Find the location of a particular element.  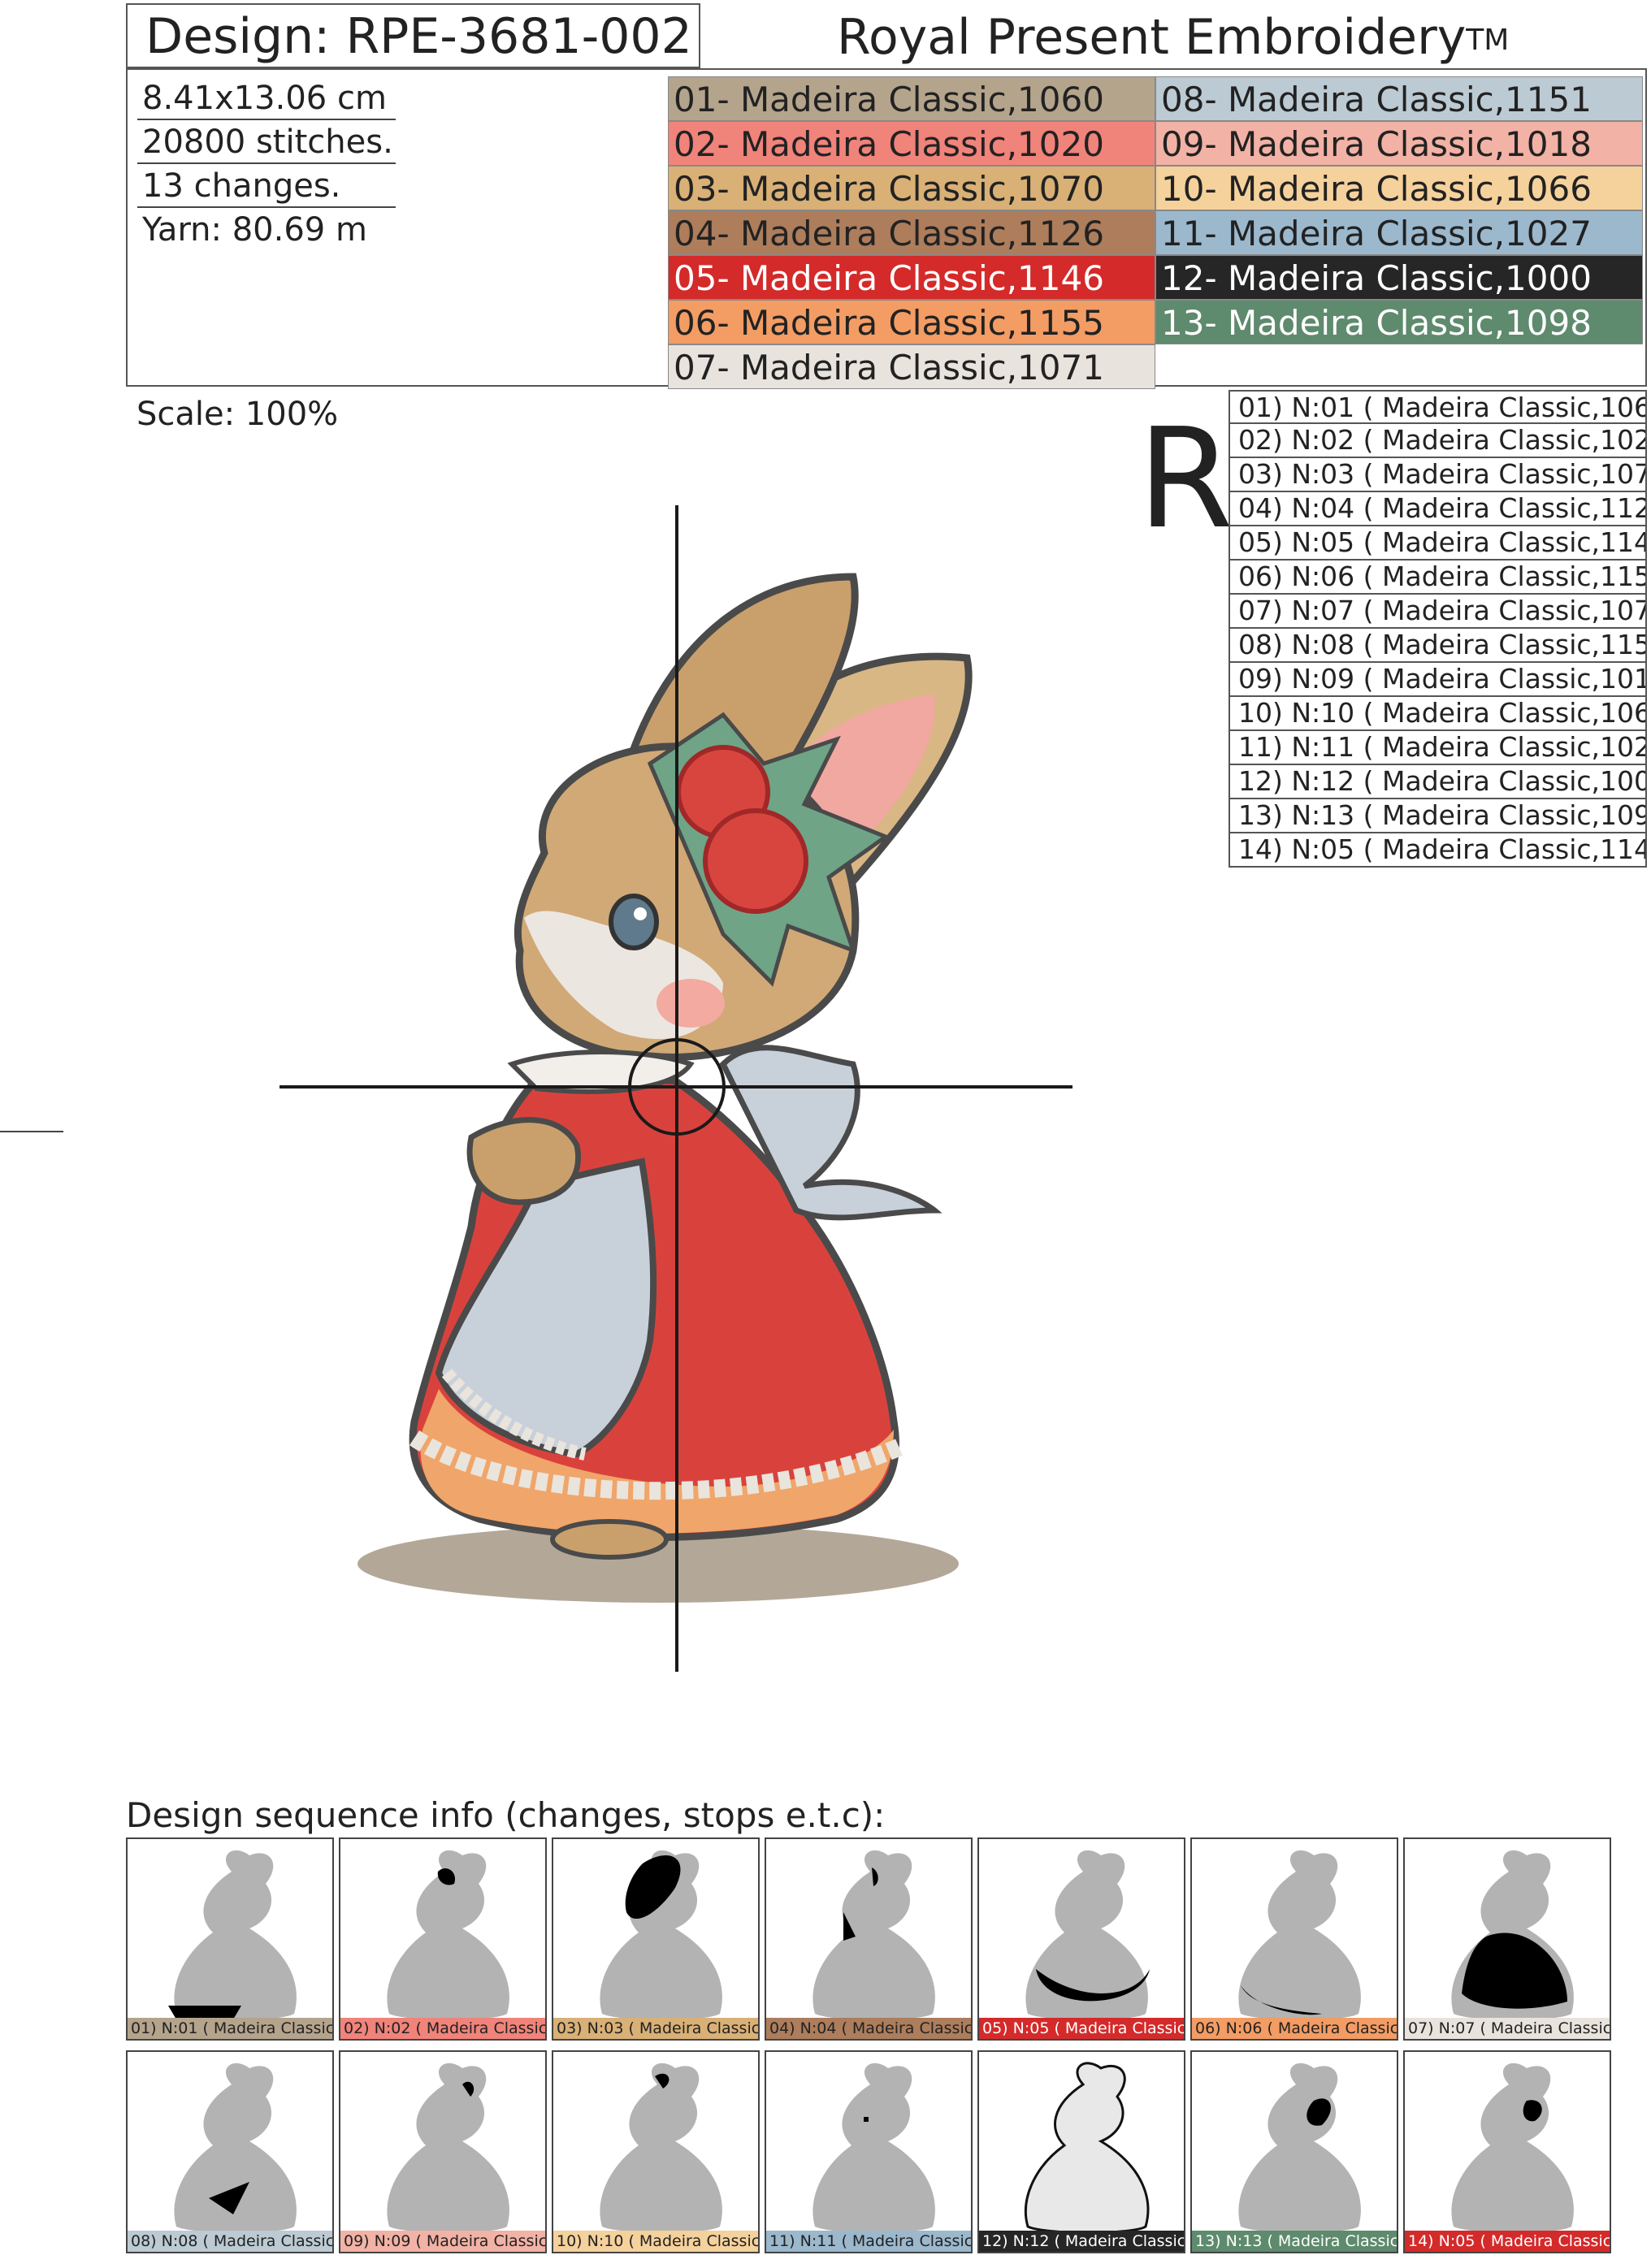

sequence-thumbnail: 14) N:05 ( Madeira Classic, is located at coordinates (1507, 2151).